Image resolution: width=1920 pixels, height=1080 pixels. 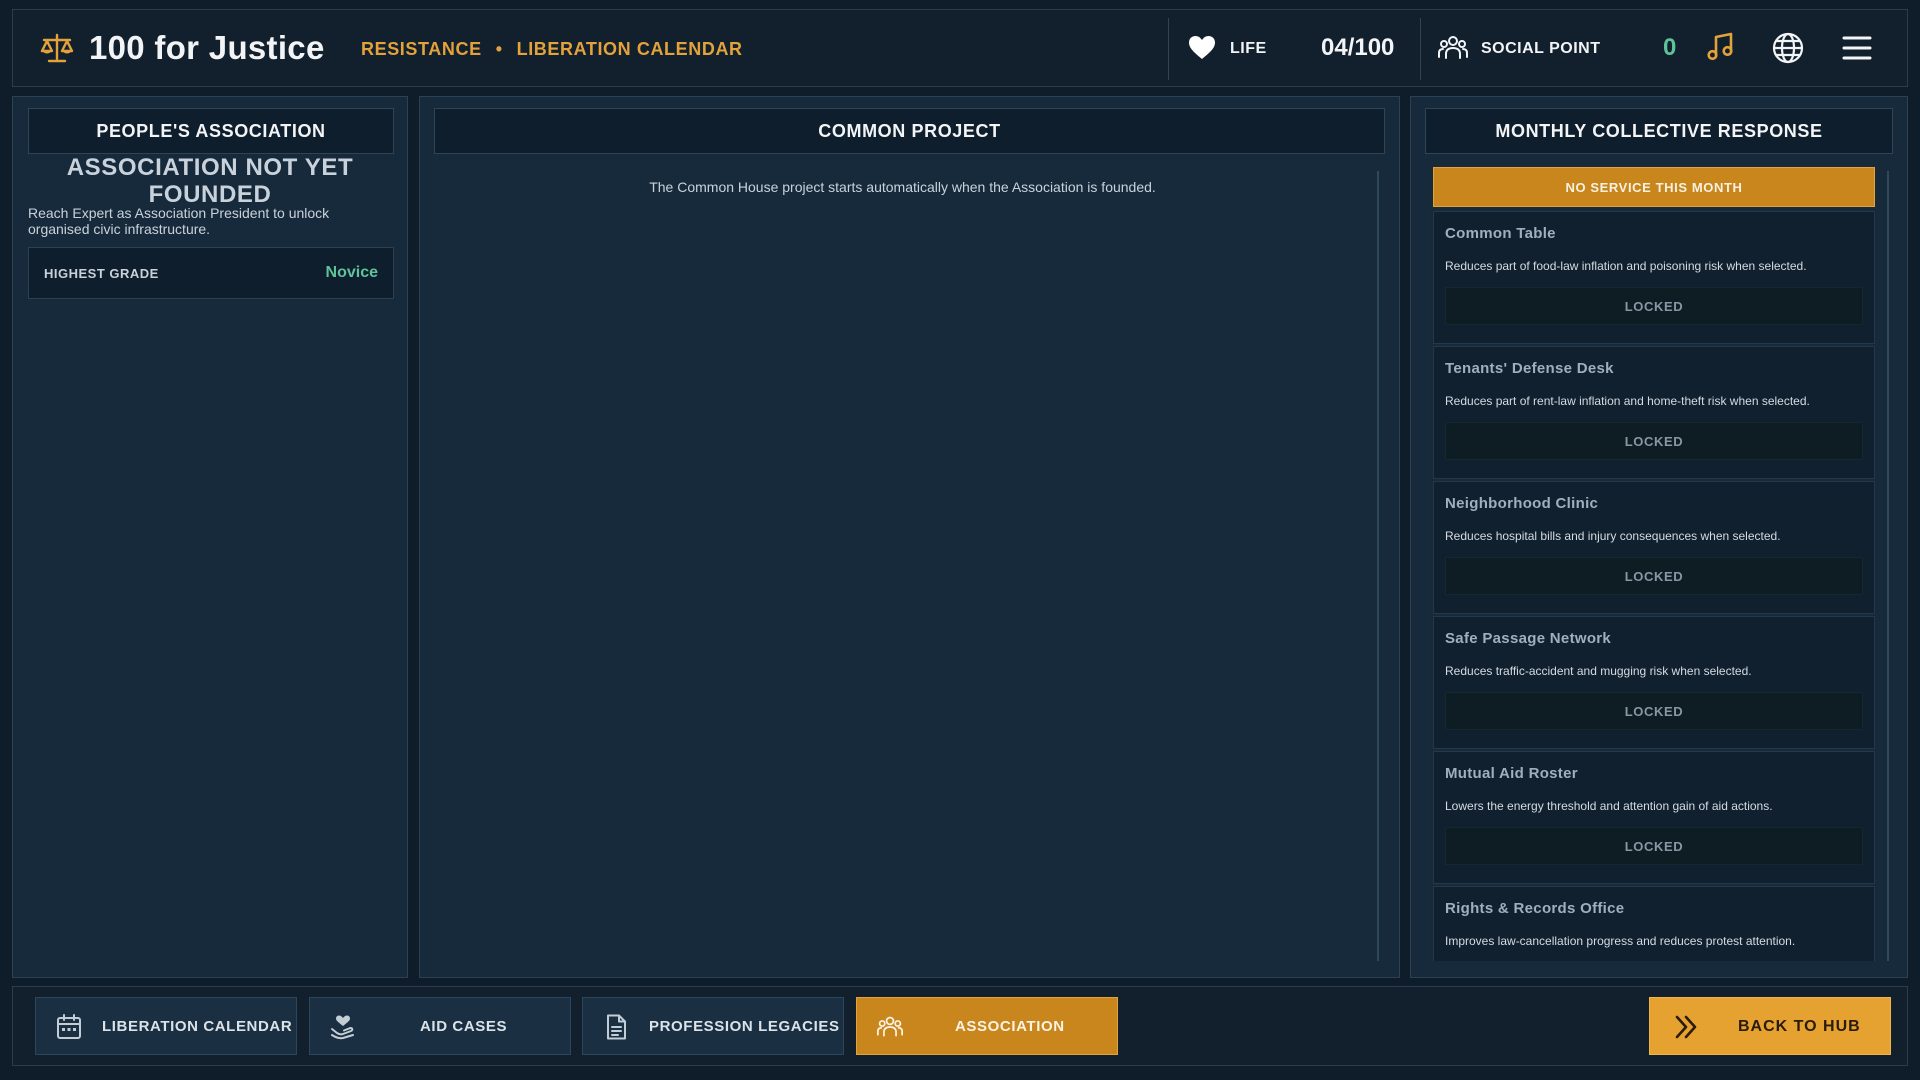 I want to click on service-name: Rights & Records Office, so click(x=1535, y=908).